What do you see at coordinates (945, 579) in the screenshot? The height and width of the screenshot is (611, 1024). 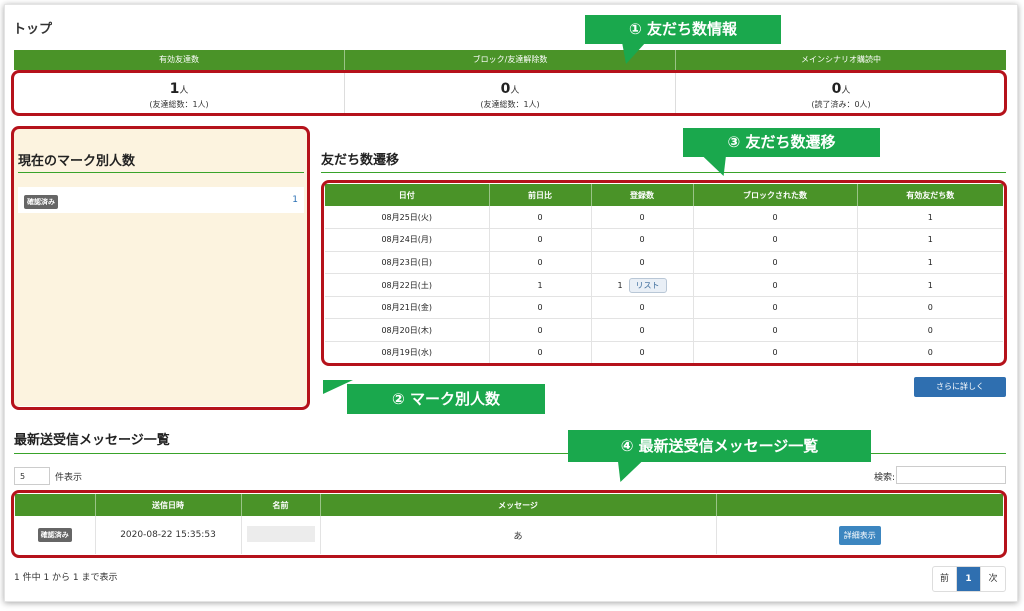 I see `pager-prev: 前` at bounding box center [945, 579].